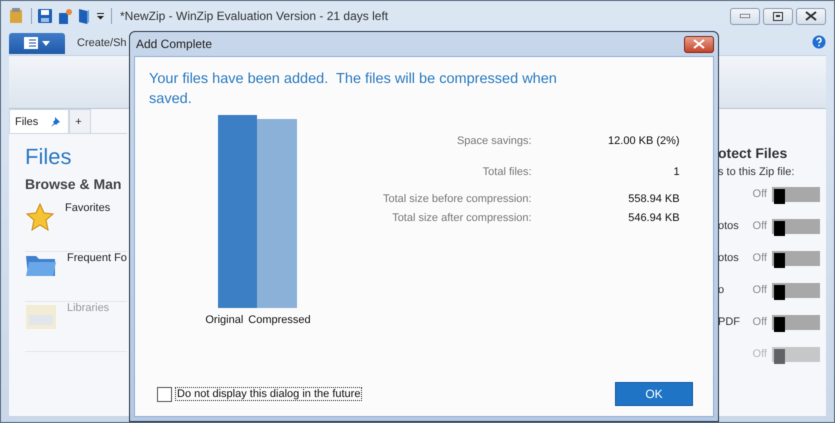 The image size is (835, 423). I want to click on stat-label: Total files:, so click(507, 172).